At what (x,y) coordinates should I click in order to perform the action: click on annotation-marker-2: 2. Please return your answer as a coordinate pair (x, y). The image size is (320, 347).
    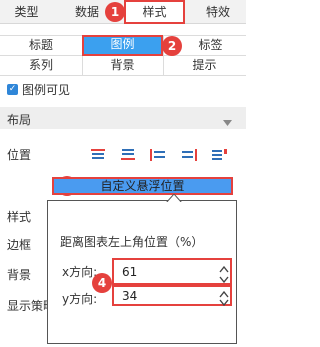
    Looking at the image, I should click on (172, 46).